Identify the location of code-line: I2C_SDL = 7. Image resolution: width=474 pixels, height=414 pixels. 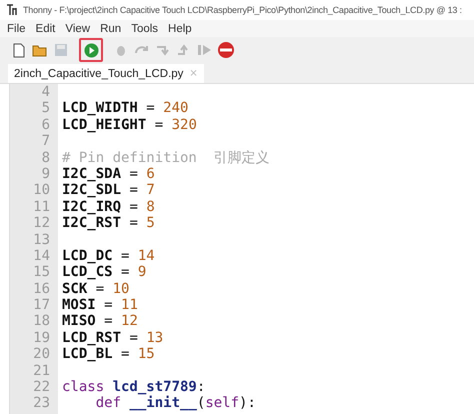
(108, 190).